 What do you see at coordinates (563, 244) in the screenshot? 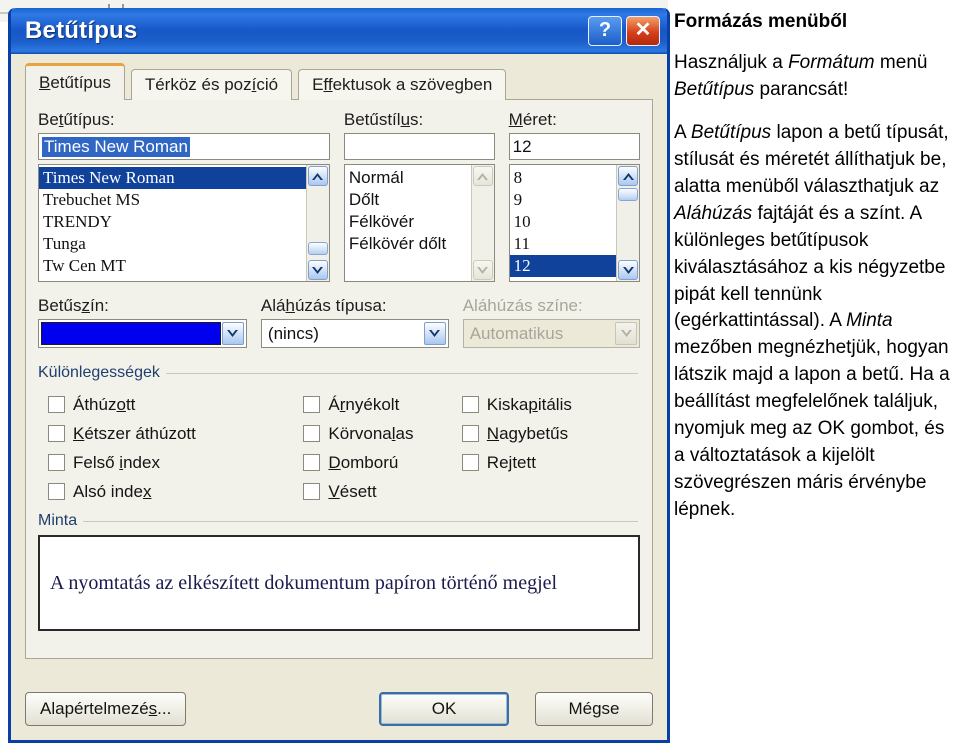
I see `list-item: 11` at bounding box center [563, 244].